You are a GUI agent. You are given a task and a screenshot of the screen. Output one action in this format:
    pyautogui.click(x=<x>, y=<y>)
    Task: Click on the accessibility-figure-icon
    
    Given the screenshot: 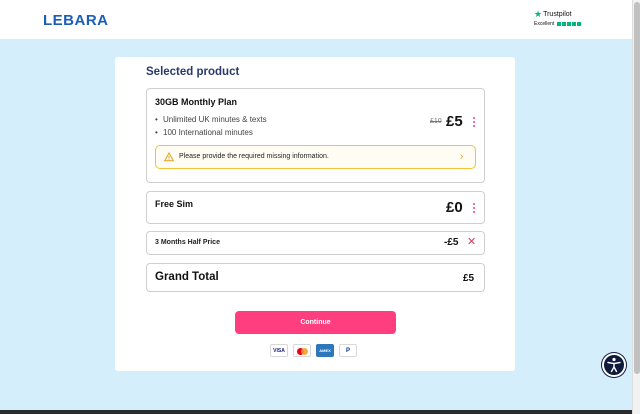 What is the action you would take?
    pyautogui.click(x=614, y=365)
    